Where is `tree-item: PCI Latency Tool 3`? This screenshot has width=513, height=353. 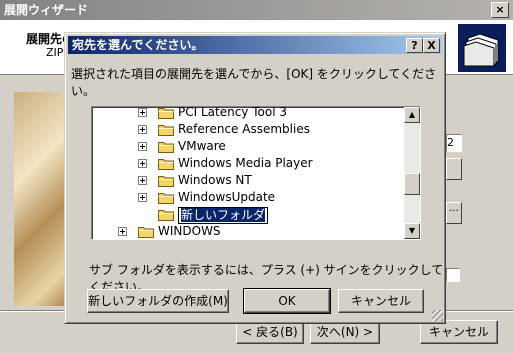
tree-item: PCI Latency Tool 3 is located at coordinates (248, 114).